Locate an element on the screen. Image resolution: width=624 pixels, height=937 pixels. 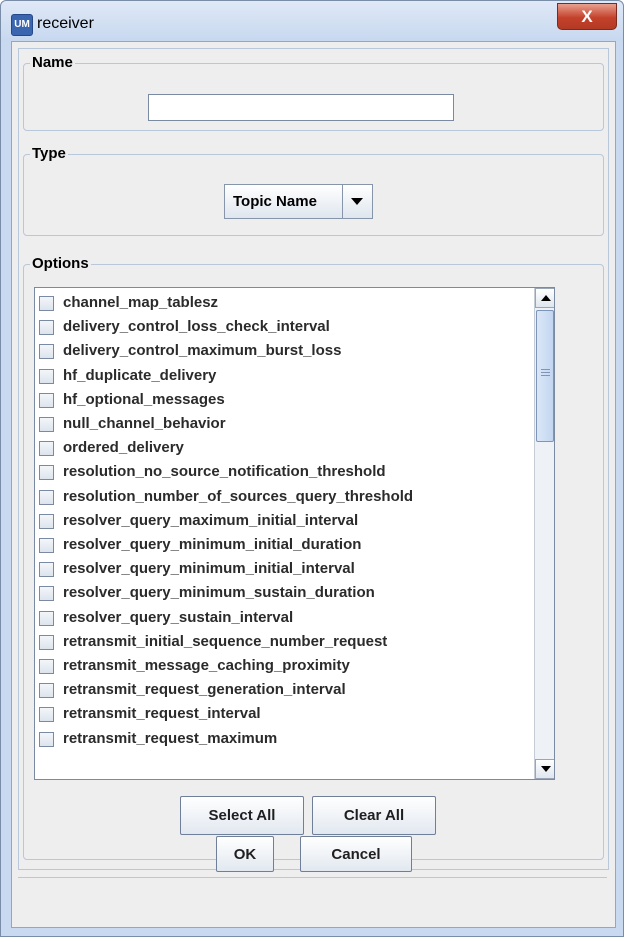
option-item: retransmit_message_caching_proximity is located at coordinates (284, 667).